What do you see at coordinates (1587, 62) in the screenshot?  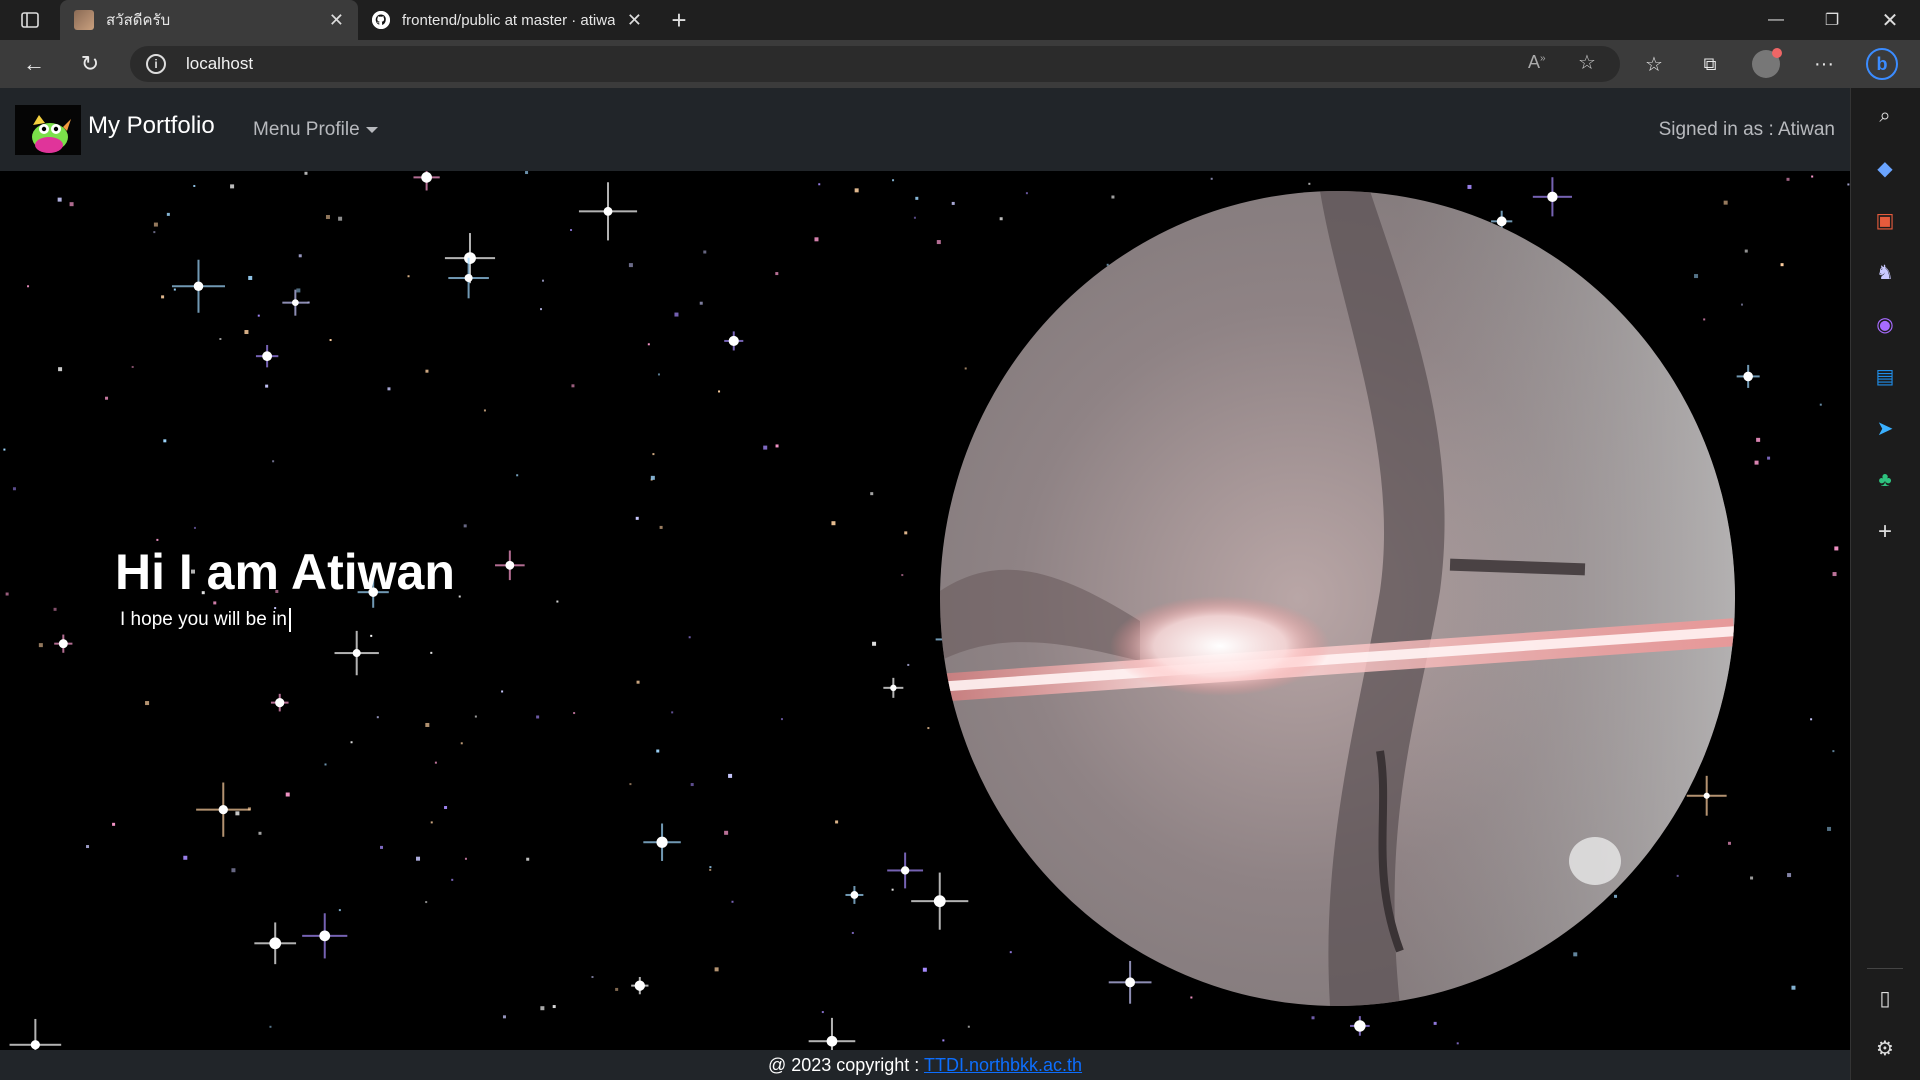 I see `add-favorite-icon: ☆` at bounding box center [1587, 62].